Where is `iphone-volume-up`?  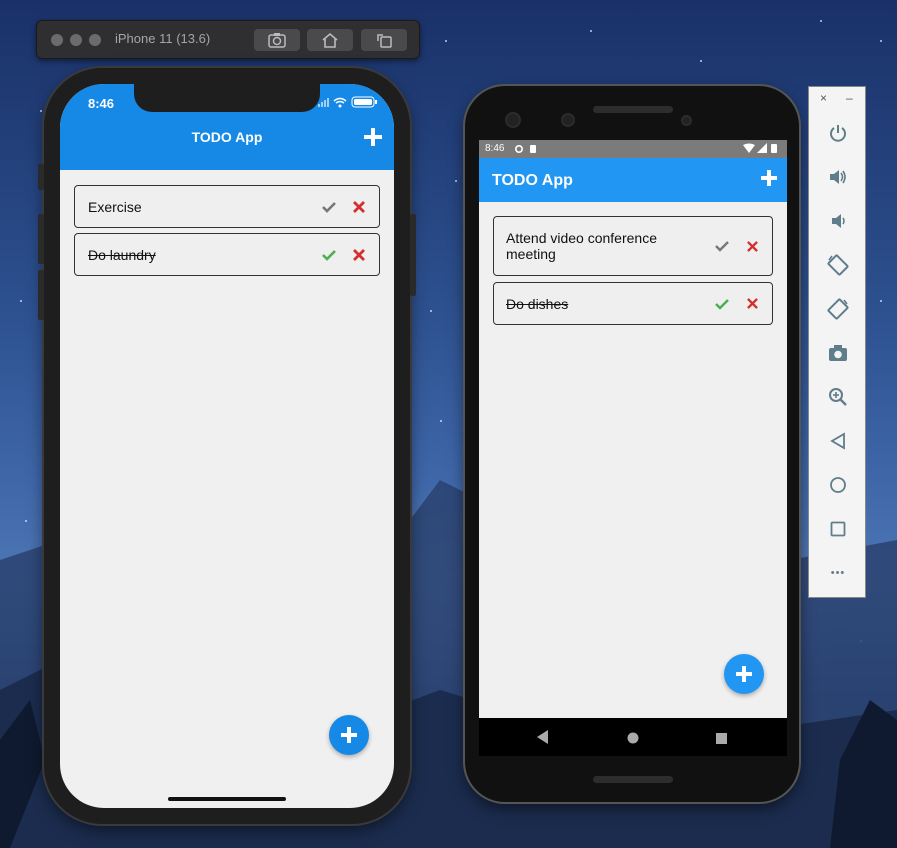
iphone-volume-up is located at coordinates (41, 239).